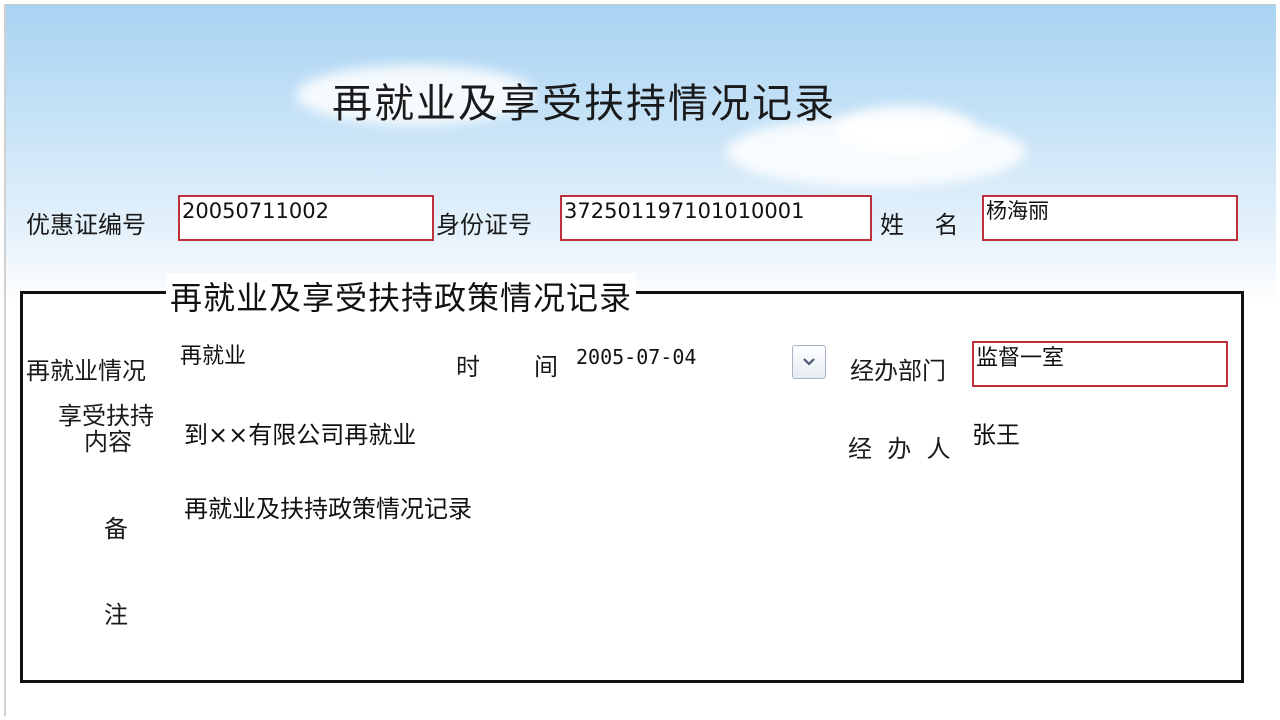 This screenshot has height=720, width=1280. What do you see at coordinates (899, 449) in the screenshot?
I see `handler-label: 经 办 人` at bounding box center [899, 449].